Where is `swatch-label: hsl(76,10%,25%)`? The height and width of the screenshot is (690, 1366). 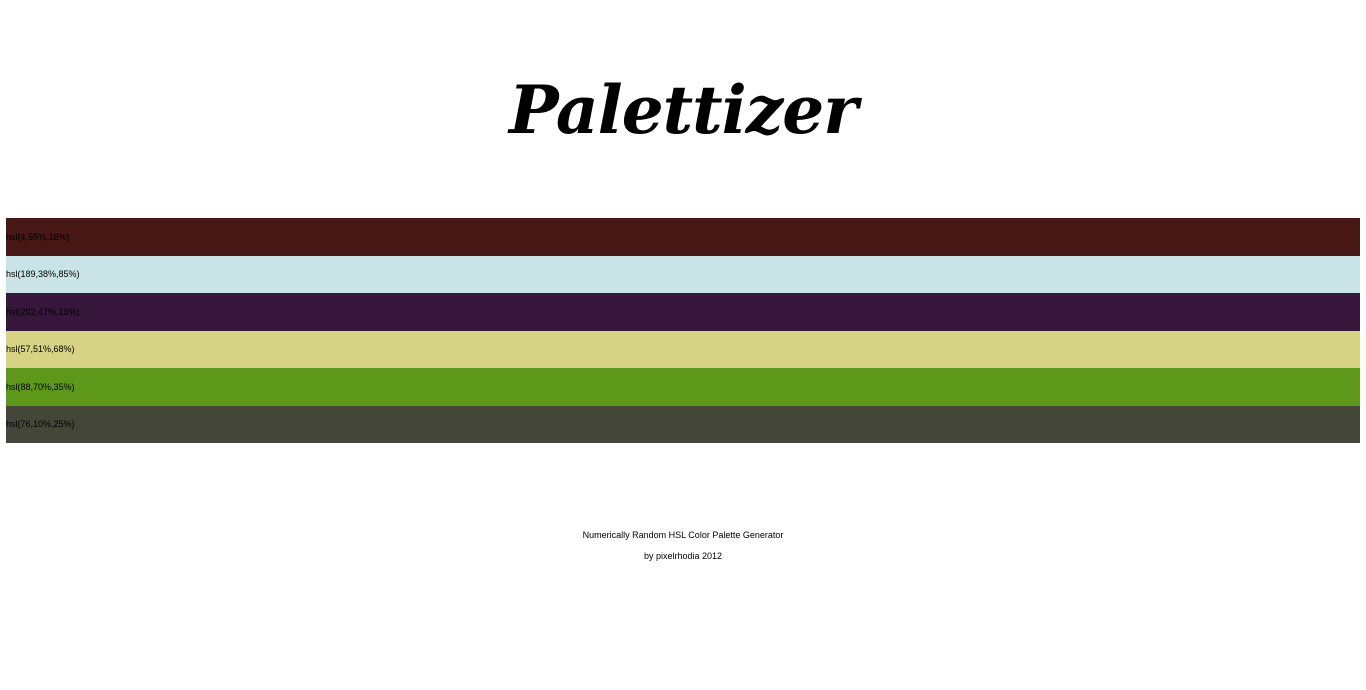
swatch-label: hsl(76,10%,25%) is located at coordinates (40, 424).